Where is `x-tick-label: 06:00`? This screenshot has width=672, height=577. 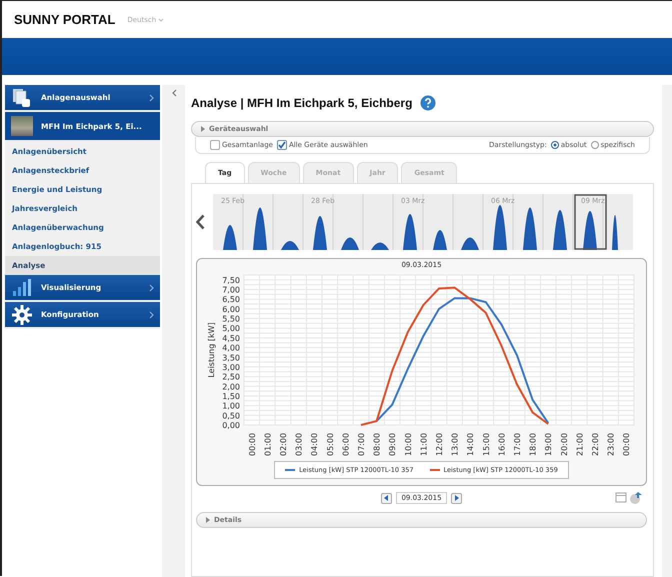
x-tick-label: 06:00 is located at coordinates (345, 444).